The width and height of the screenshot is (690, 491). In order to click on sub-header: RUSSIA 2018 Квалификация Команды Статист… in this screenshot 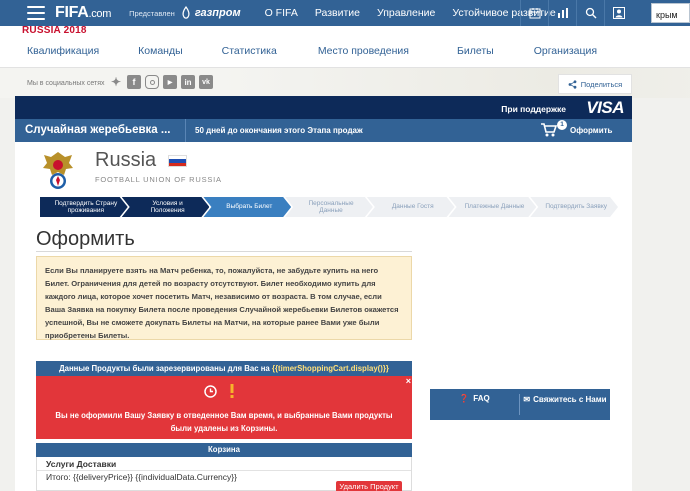, I will do `click(345, 46)`.